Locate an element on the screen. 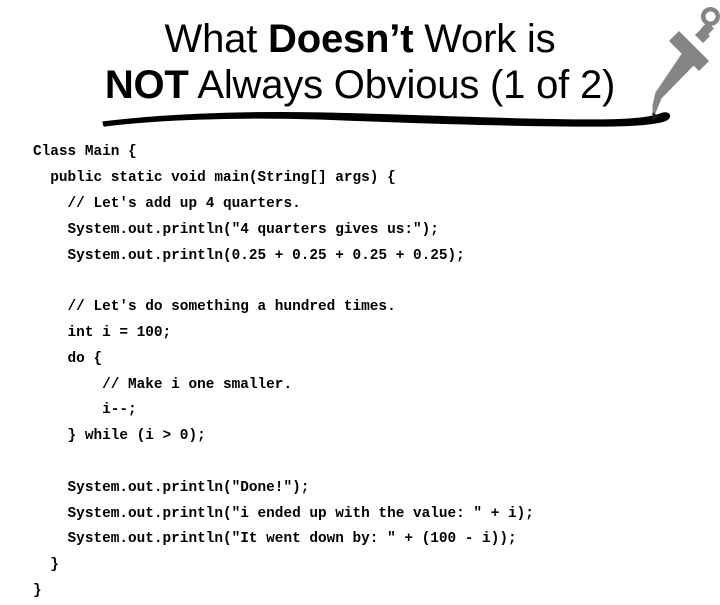 The image size is (720, 605). title-line-2-suffix: Always Obvious (1 of 2) is located at coordinates (402, 85).